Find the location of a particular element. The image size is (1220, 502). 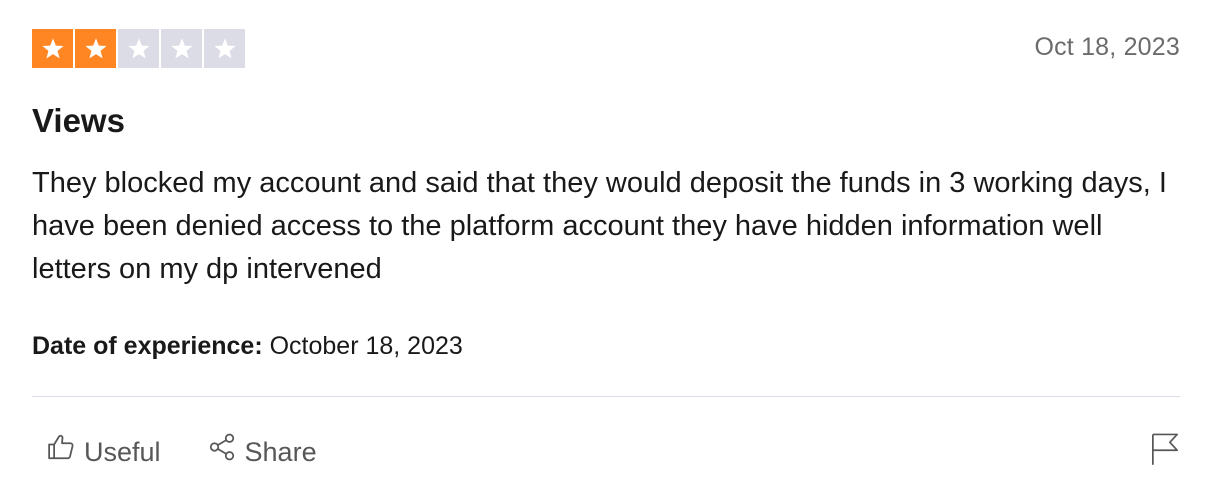

report-flag-button is located at coordinates (1165, 449).